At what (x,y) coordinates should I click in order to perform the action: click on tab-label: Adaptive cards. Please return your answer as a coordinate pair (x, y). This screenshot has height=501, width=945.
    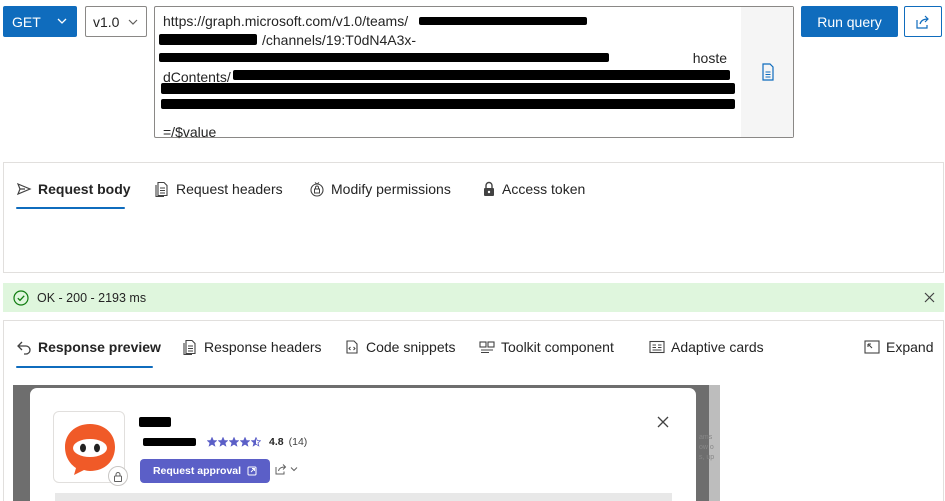
    Looking at the image, I should click on (717, 347).